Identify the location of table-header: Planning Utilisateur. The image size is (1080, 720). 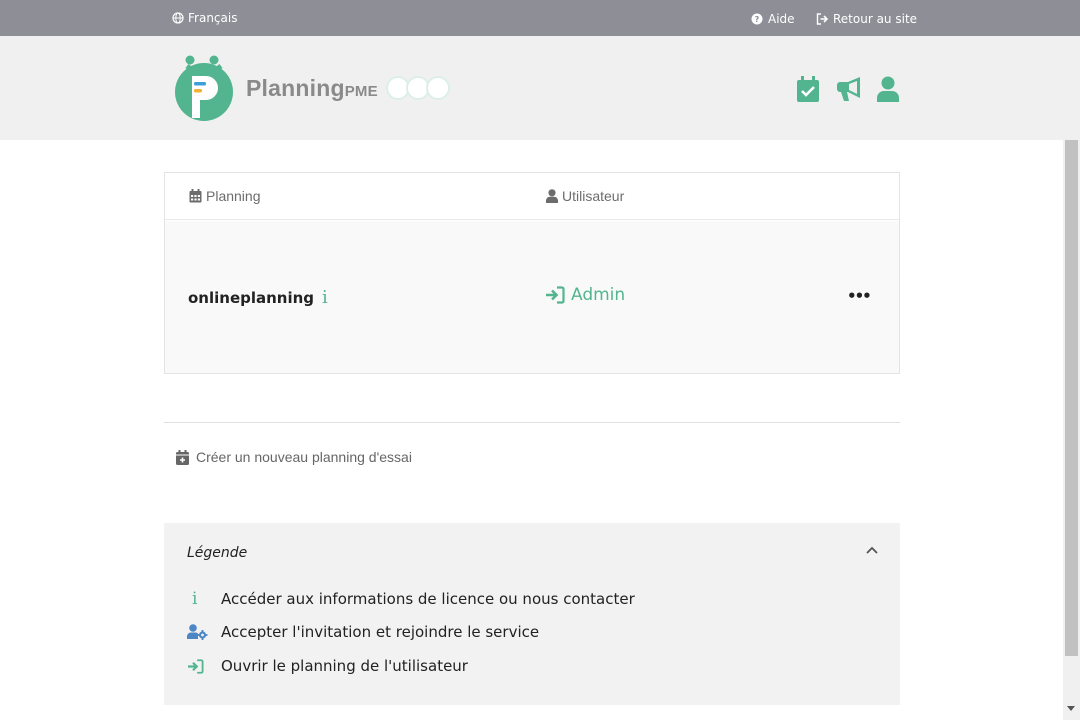
(532, 196).